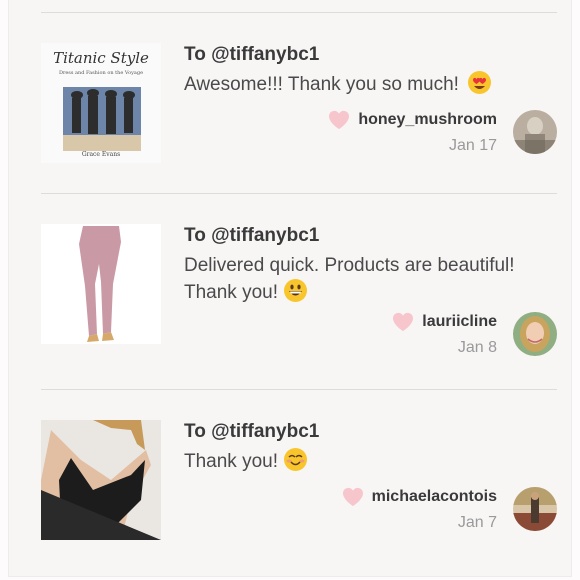  Describe the element at coordinates (101, 73) in the screenshot. I see `book-subtitle: Dress and Fashion on the Voyage` at that location.